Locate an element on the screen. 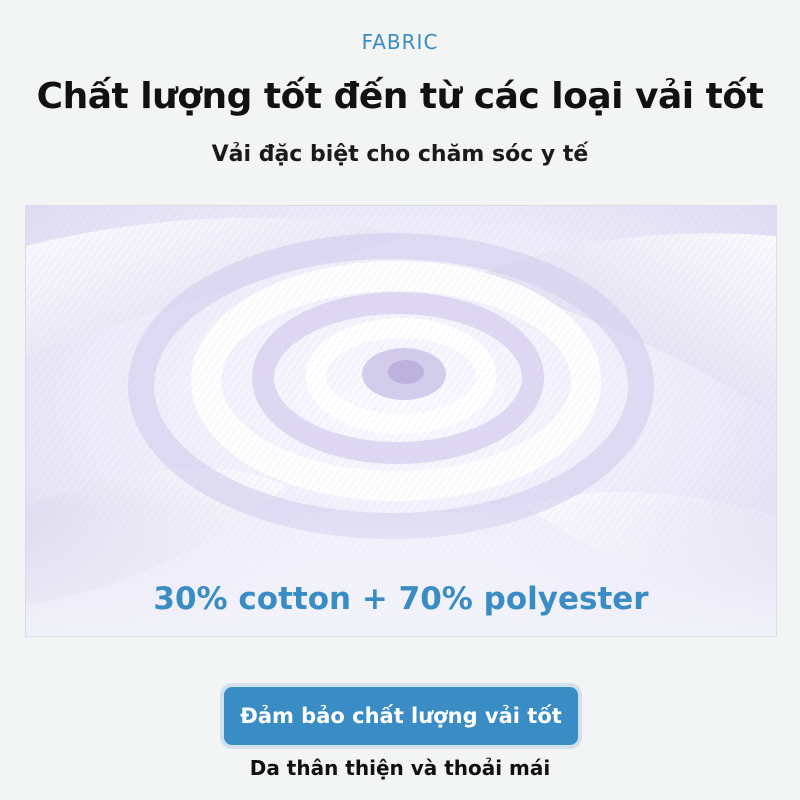 This screenshot has height=800, width=800. page-title: Chất lượng tốt đến từ các loại vải tốt is located at coordinates (400, 96).